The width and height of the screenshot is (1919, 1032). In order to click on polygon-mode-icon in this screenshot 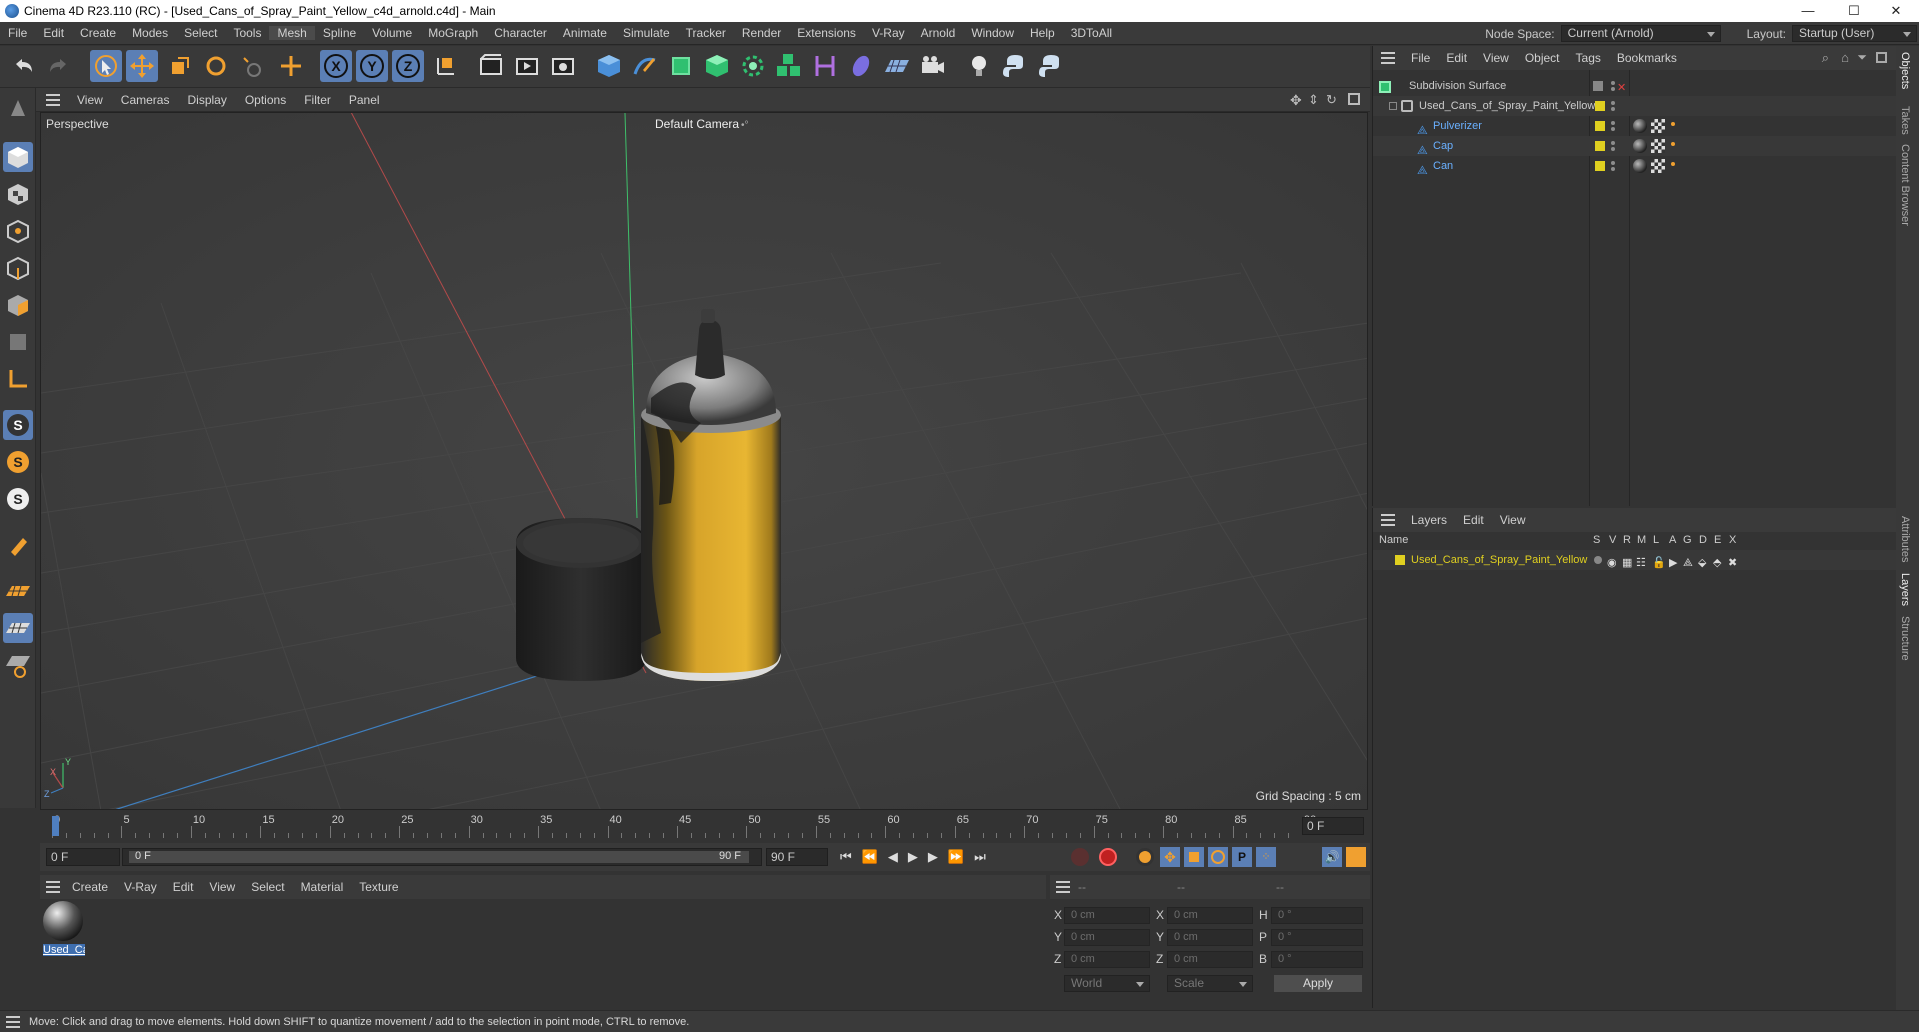, I will do `click(18, 305)`.